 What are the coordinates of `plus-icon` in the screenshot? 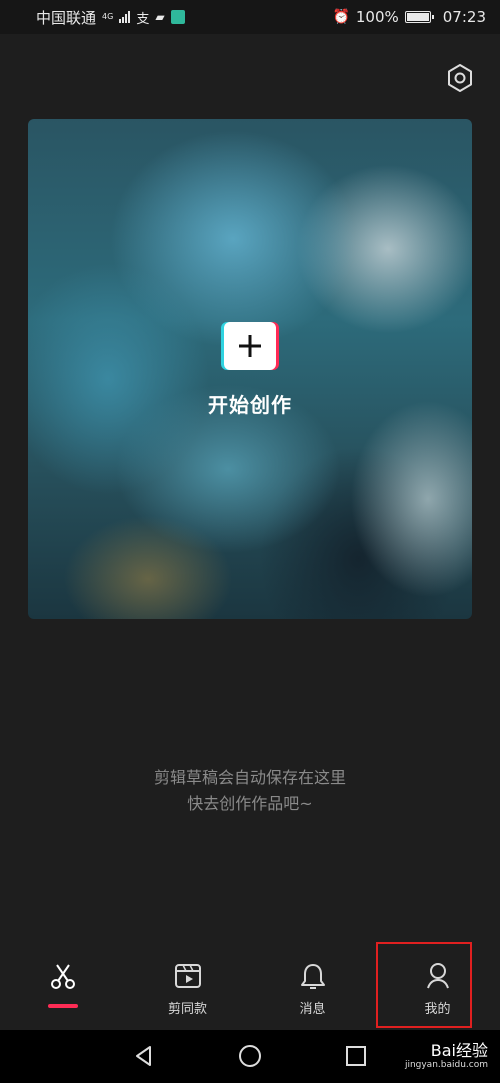 It's located at (250, 346).